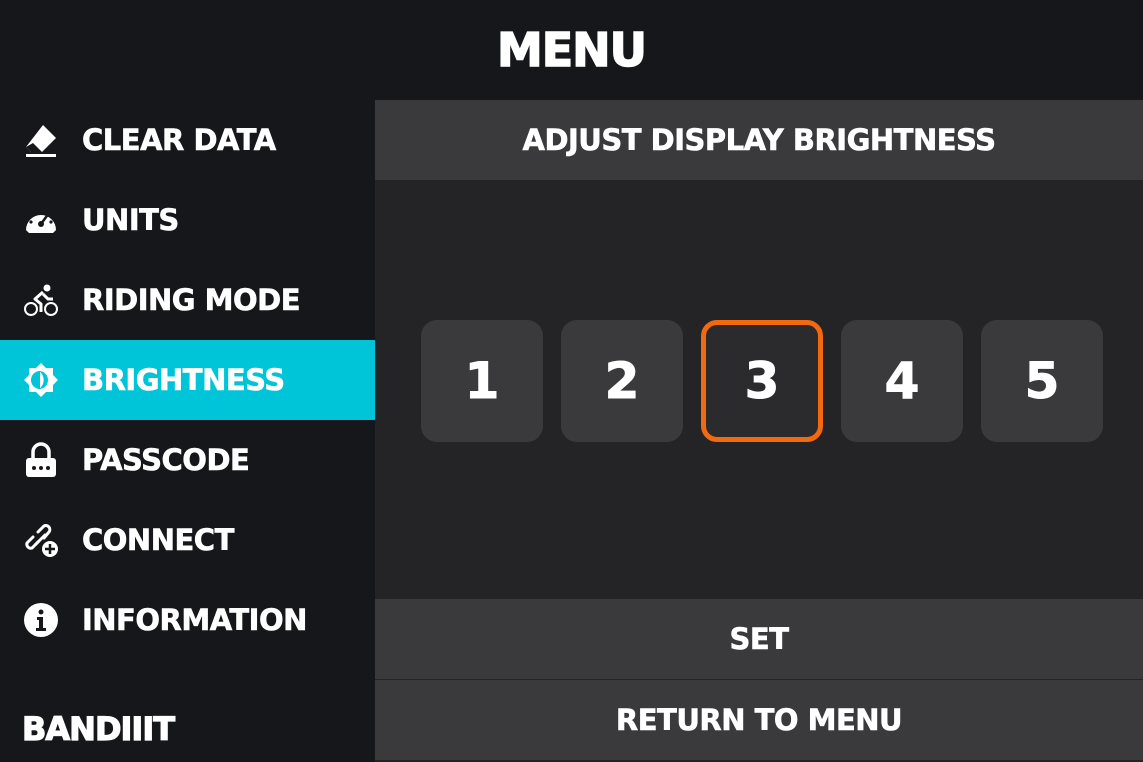 This screenshot has height=762, width=1143. I want to click on sidebar-item-passcode: PASSCODE, so click(187, 460).